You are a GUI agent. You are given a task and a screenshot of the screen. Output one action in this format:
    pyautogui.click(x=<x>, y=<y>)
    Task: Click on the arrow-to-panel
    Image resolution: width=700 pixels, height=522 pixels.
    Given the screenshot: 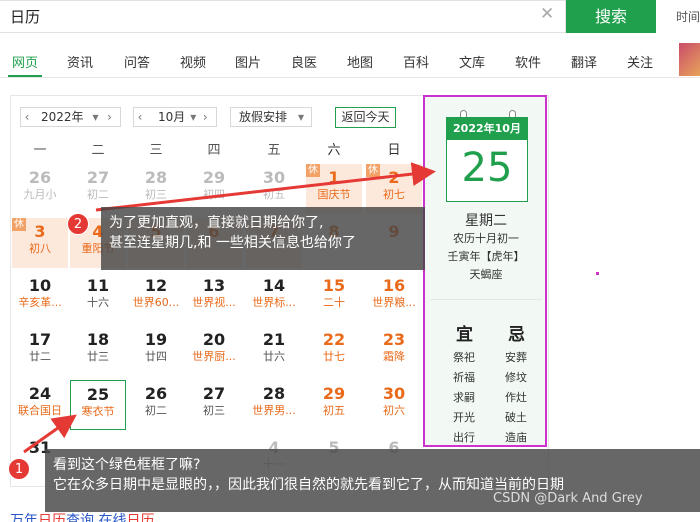 What is the action you would take?
    pyautogui.click(x=265, y=187)
    